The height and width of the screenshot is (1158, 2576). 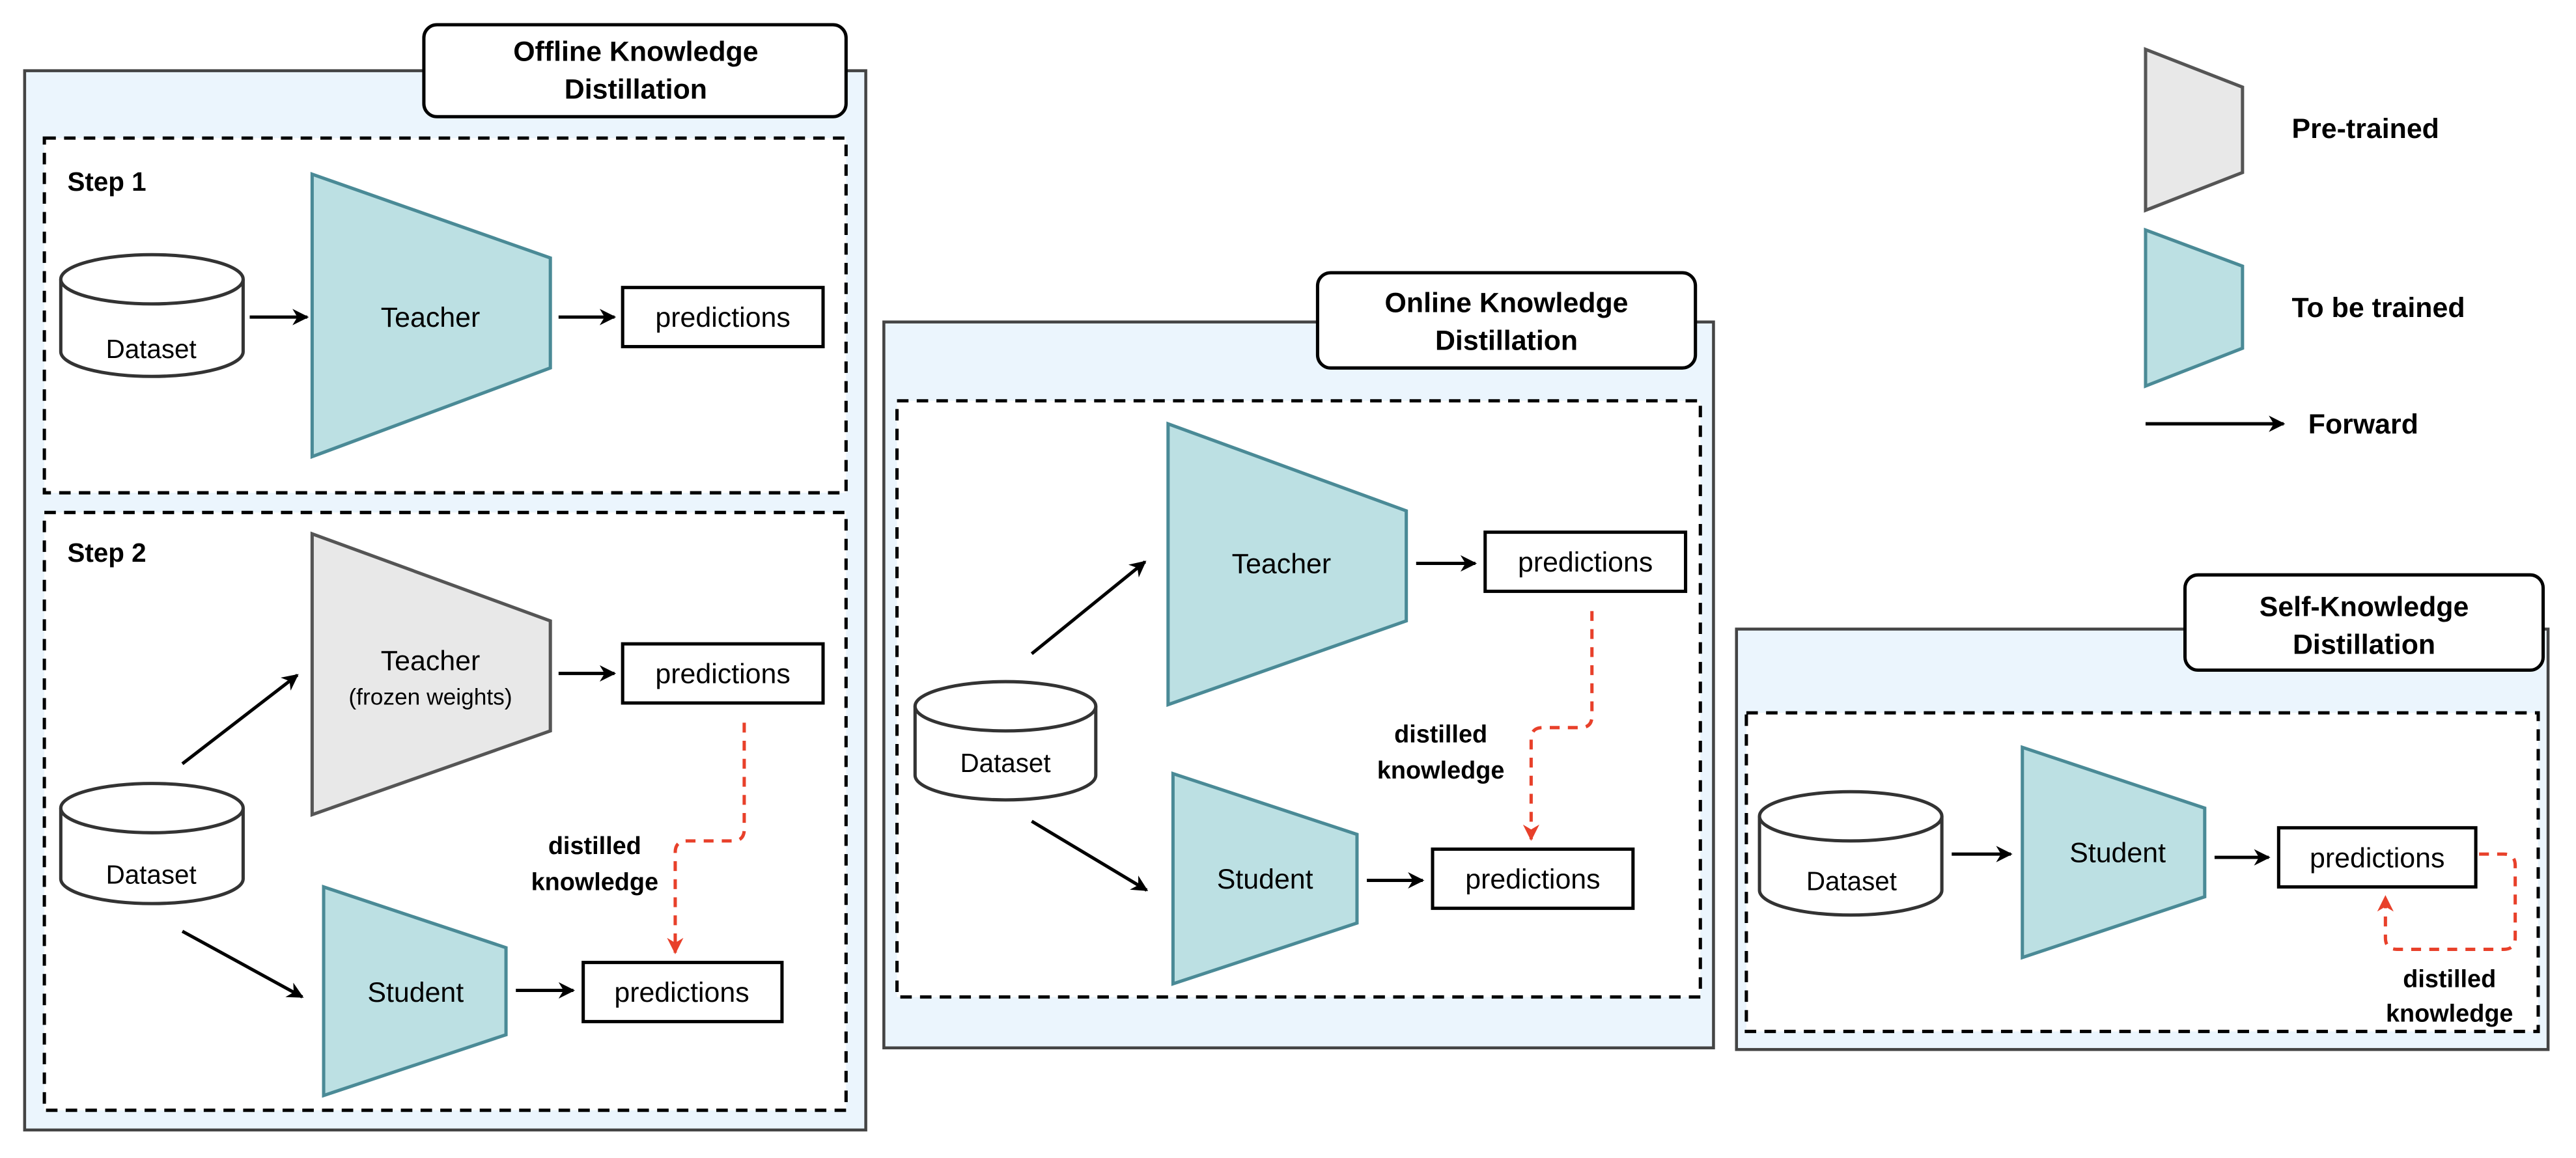 I want to click on step1-box: Step 1 Dataset Teacher predictions, so click(x=445, y=315).